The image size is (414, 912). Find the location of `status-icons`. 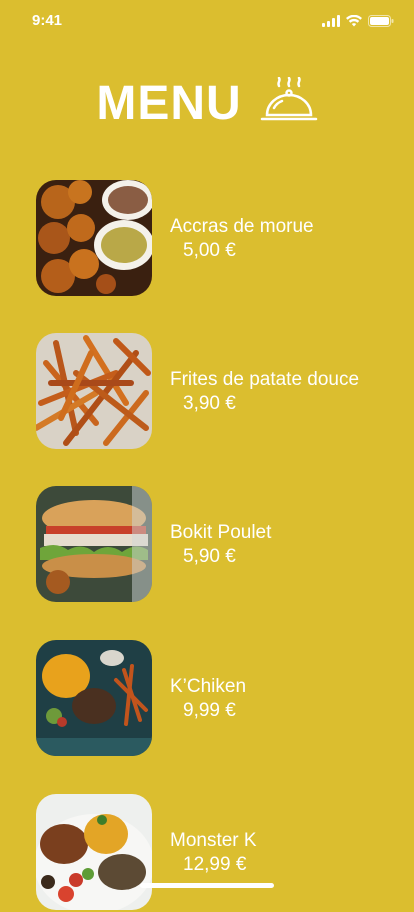

status-icons is located at coordinates (358, 23).